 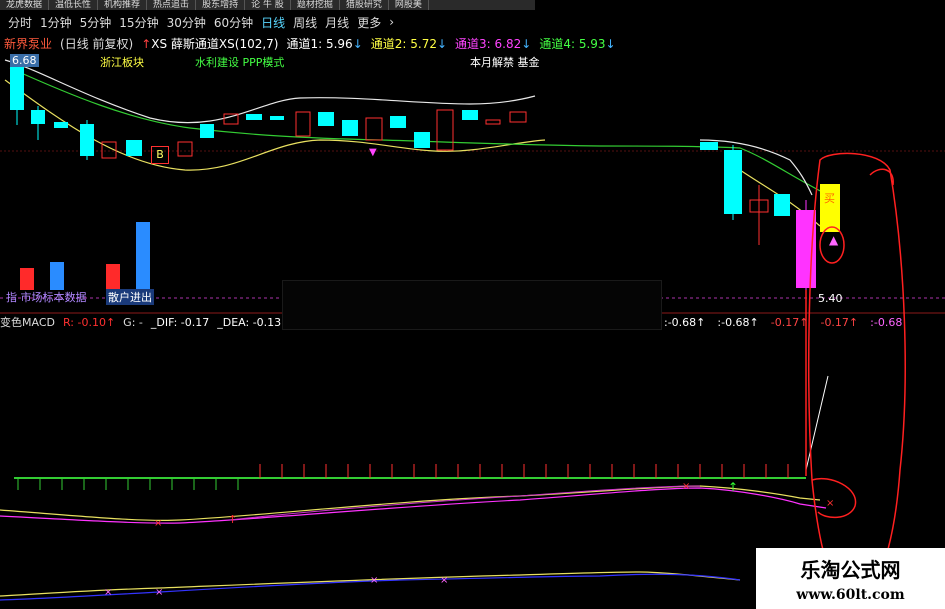 I want to click on tags-row: 6.68 浙江板块 水利建设 PPP模式 本月解禁 基金, so click(x=270, y=62).